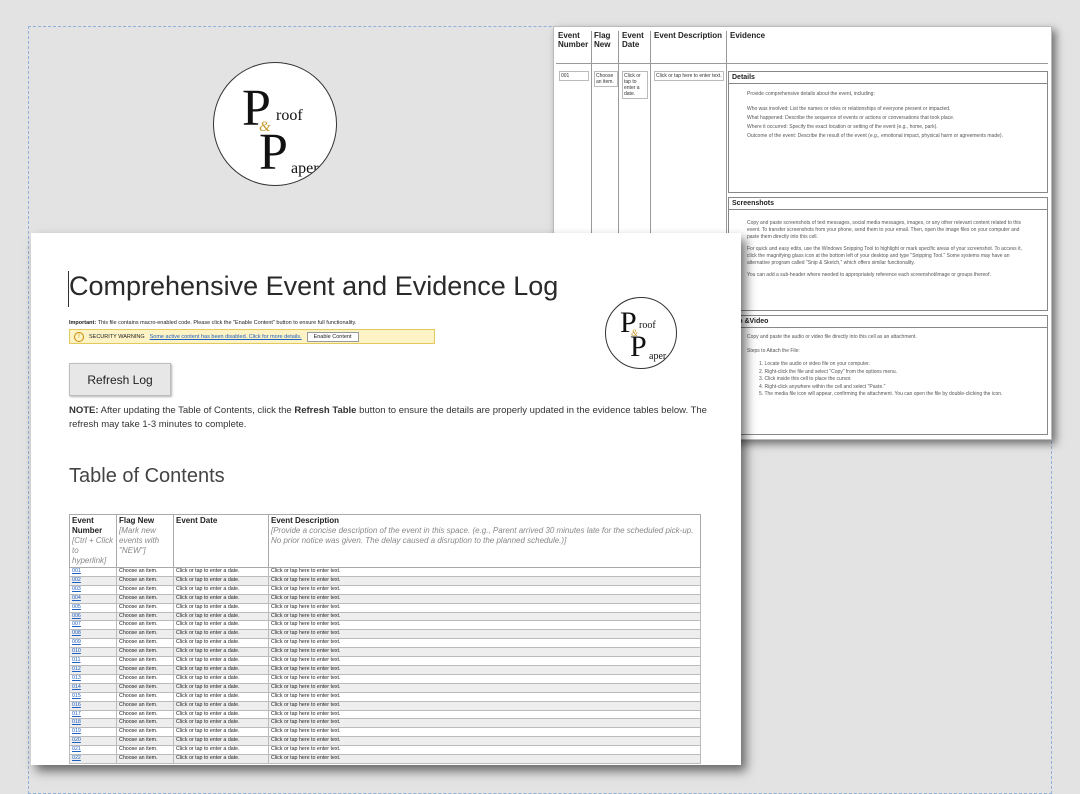 The height and width of the screenshot is (794, 1080). Describe the element at coordinates (573, 40) in the screenshot. I see `col-header-event-number: Event Number` at that location.